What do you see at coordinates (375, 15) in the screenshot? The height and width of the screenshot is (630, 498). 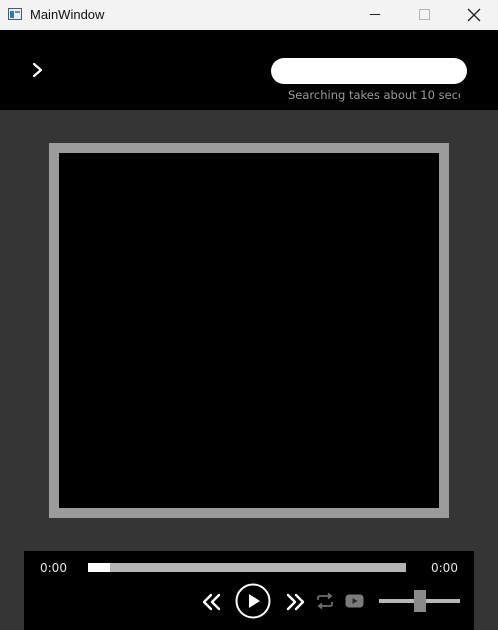 I see `minimize-button` at bounding box center [375, 15].